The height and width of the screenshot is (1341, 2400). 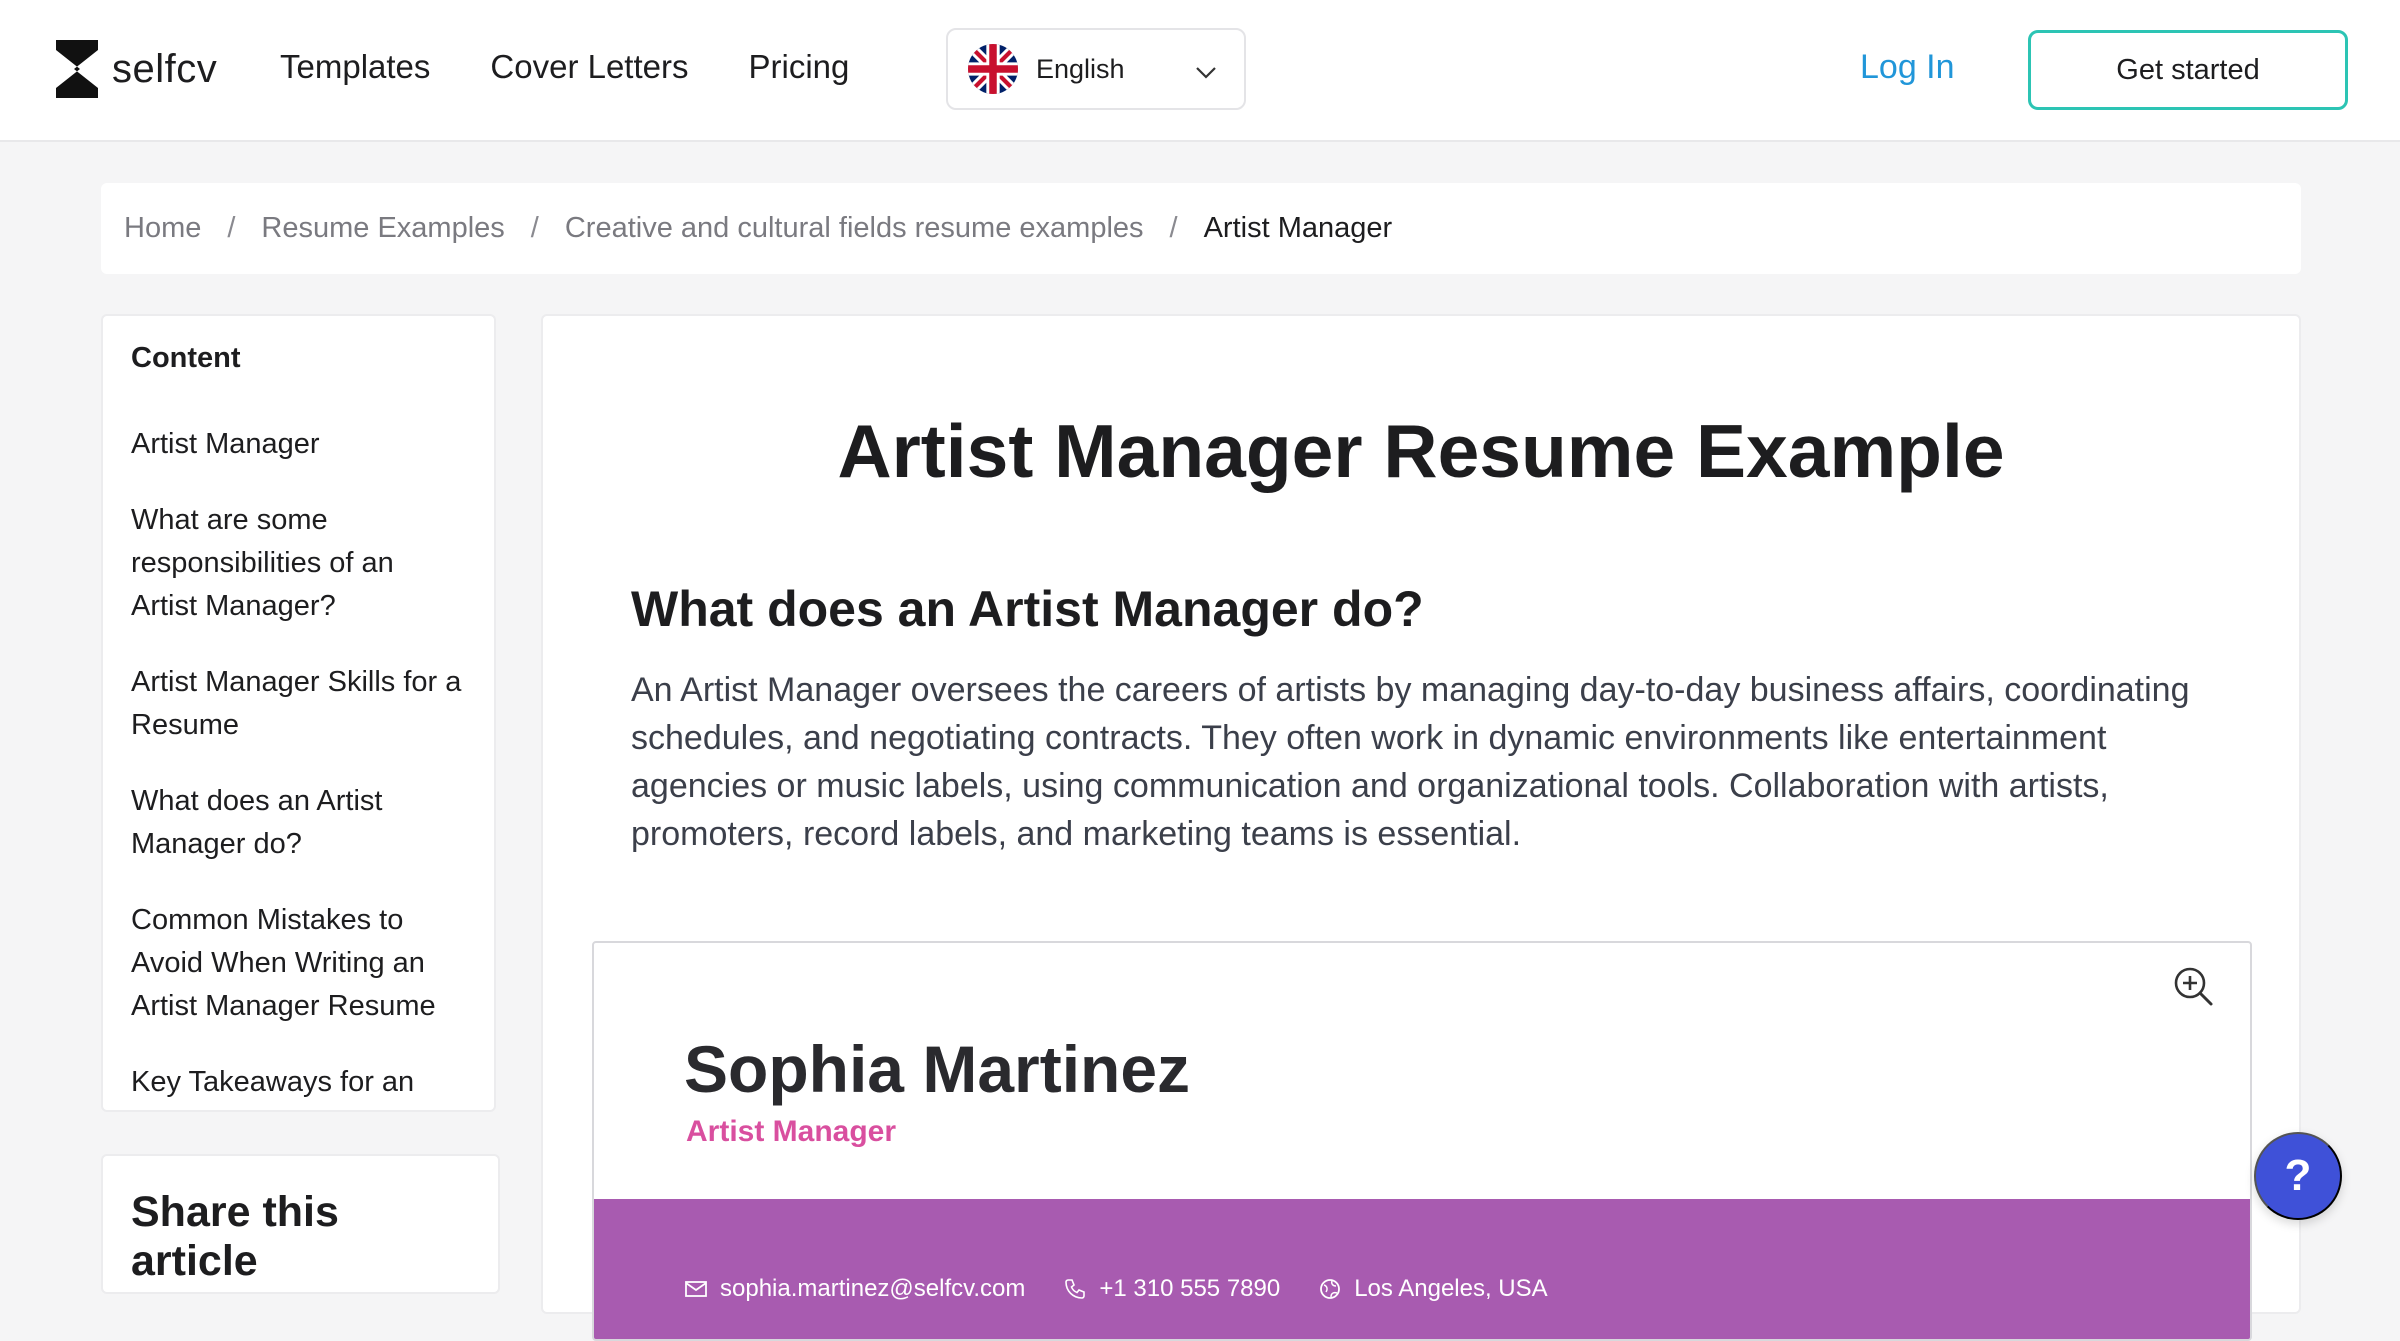 I want to click on globe-icon, so click(x=1330, y=1289).